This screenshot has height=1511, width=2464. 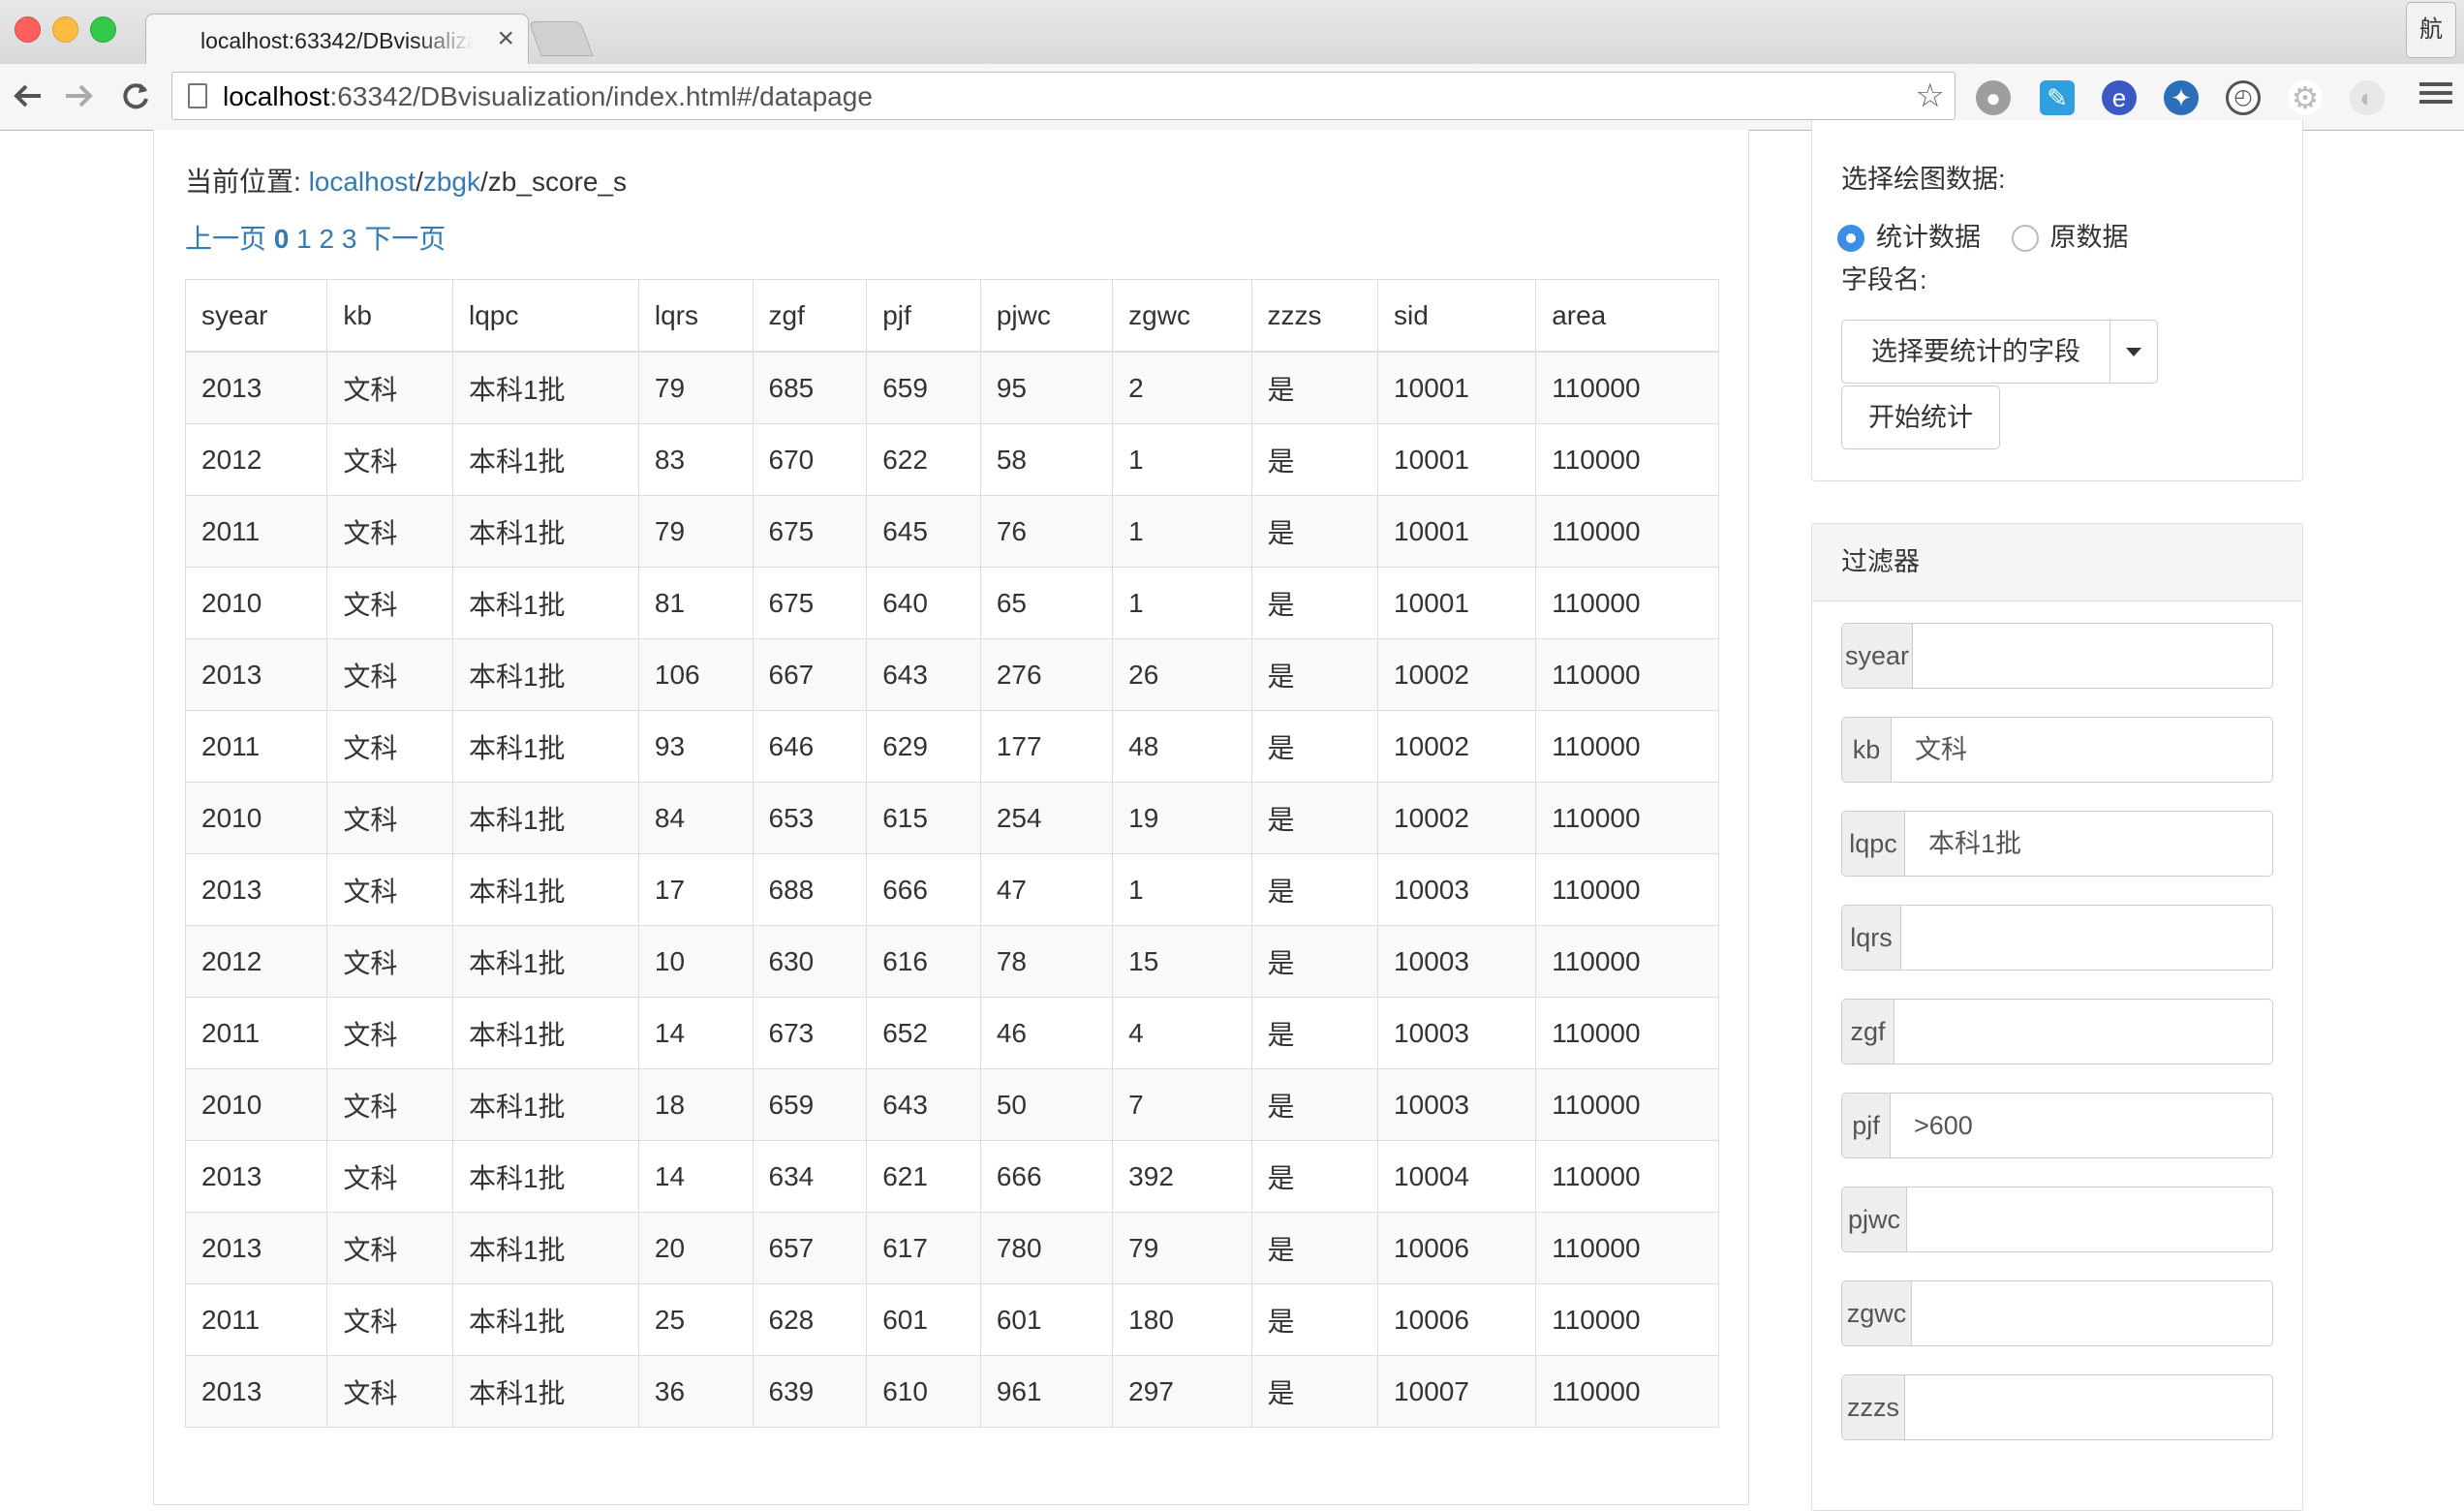 I want to click on reload-icon, so click(x=135, y=96).